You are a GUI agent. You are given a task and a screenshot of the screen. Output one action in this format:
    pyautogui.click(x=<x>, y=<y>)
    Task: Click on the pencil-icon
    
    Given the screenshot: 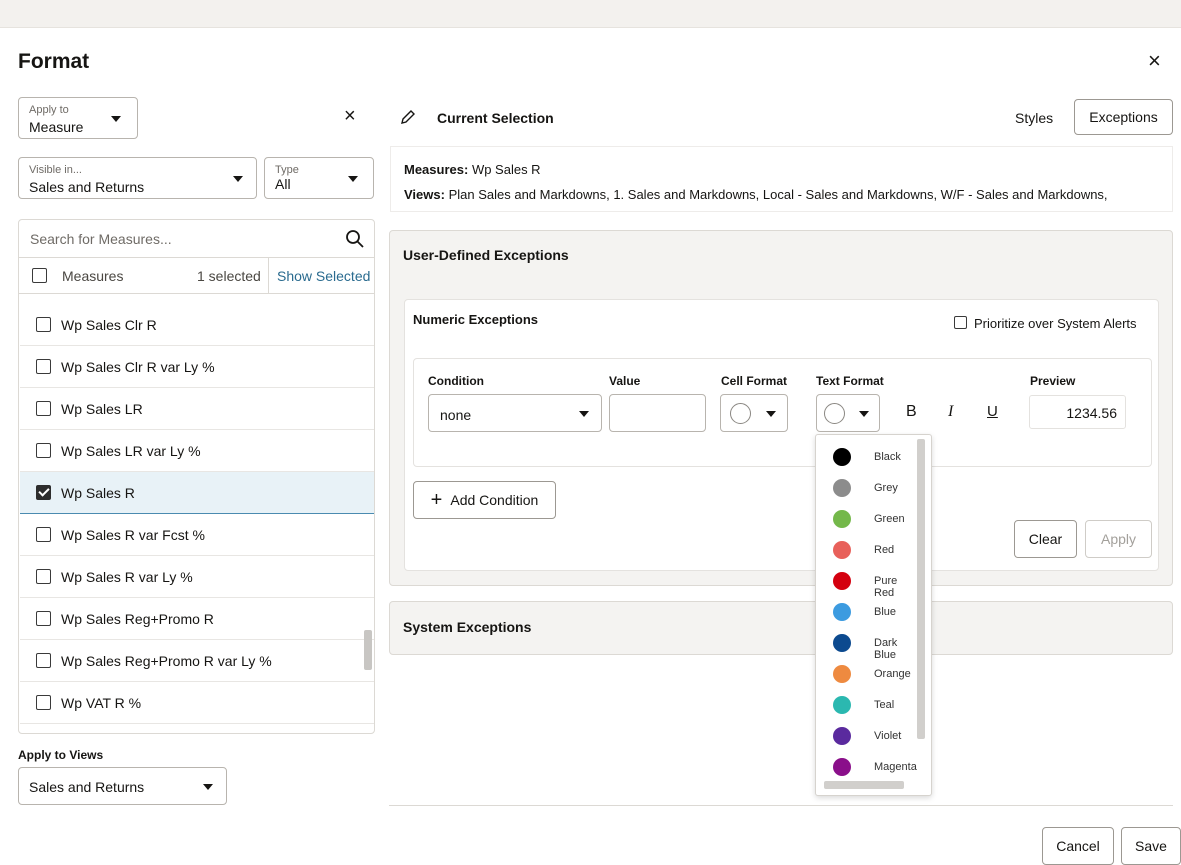 What is the action you would take?
    pyautogui.click(x=408, y=117)
    